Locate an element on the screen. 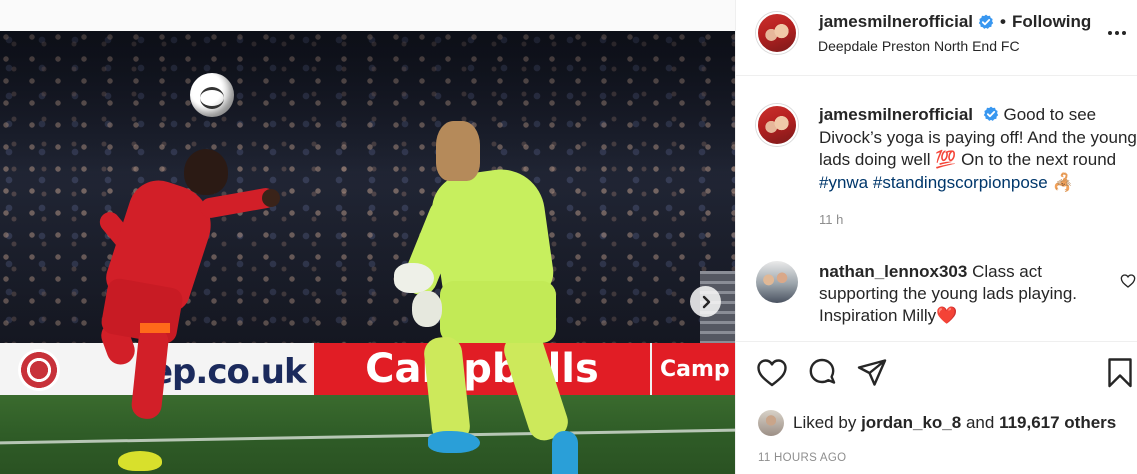 The width and height of the screenshot is (1137, 474). likes-others-link: 119,617 others is located at coordinates (1057, 423).